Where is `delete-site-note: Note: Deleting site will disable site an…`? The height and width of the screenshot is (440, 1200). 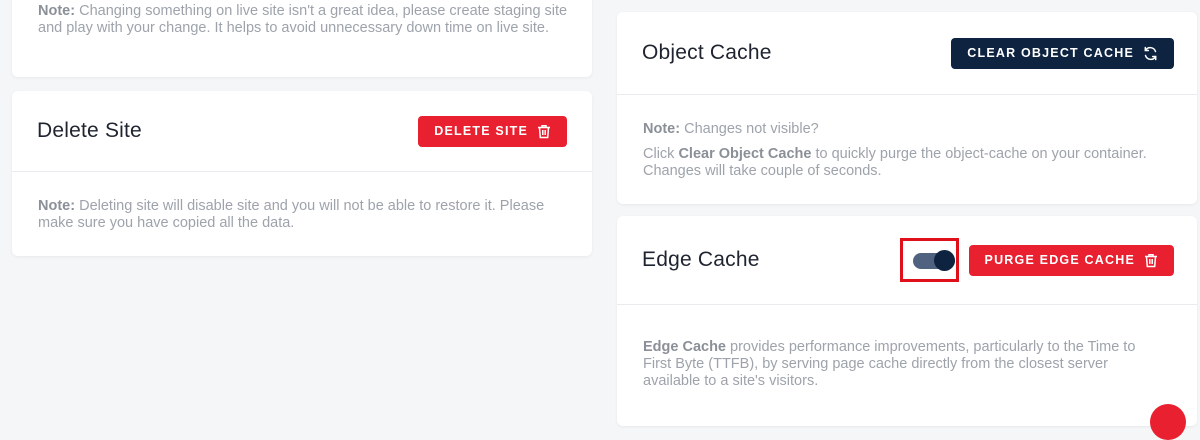
delete-site-note: Note: Deleting site will disable site an… is located at coordinates (308, 215).